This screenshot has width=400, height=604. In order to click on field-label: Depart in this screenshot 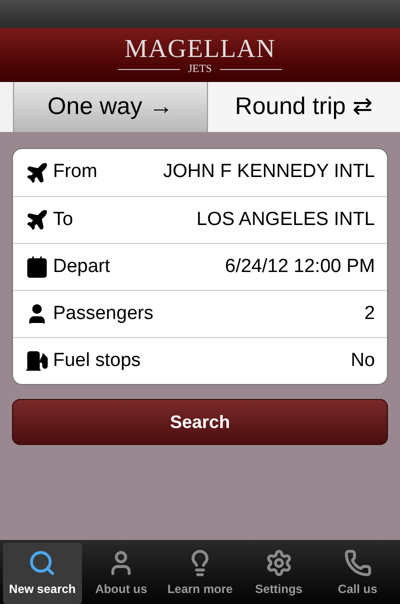, I will do `click(81, 266)`.